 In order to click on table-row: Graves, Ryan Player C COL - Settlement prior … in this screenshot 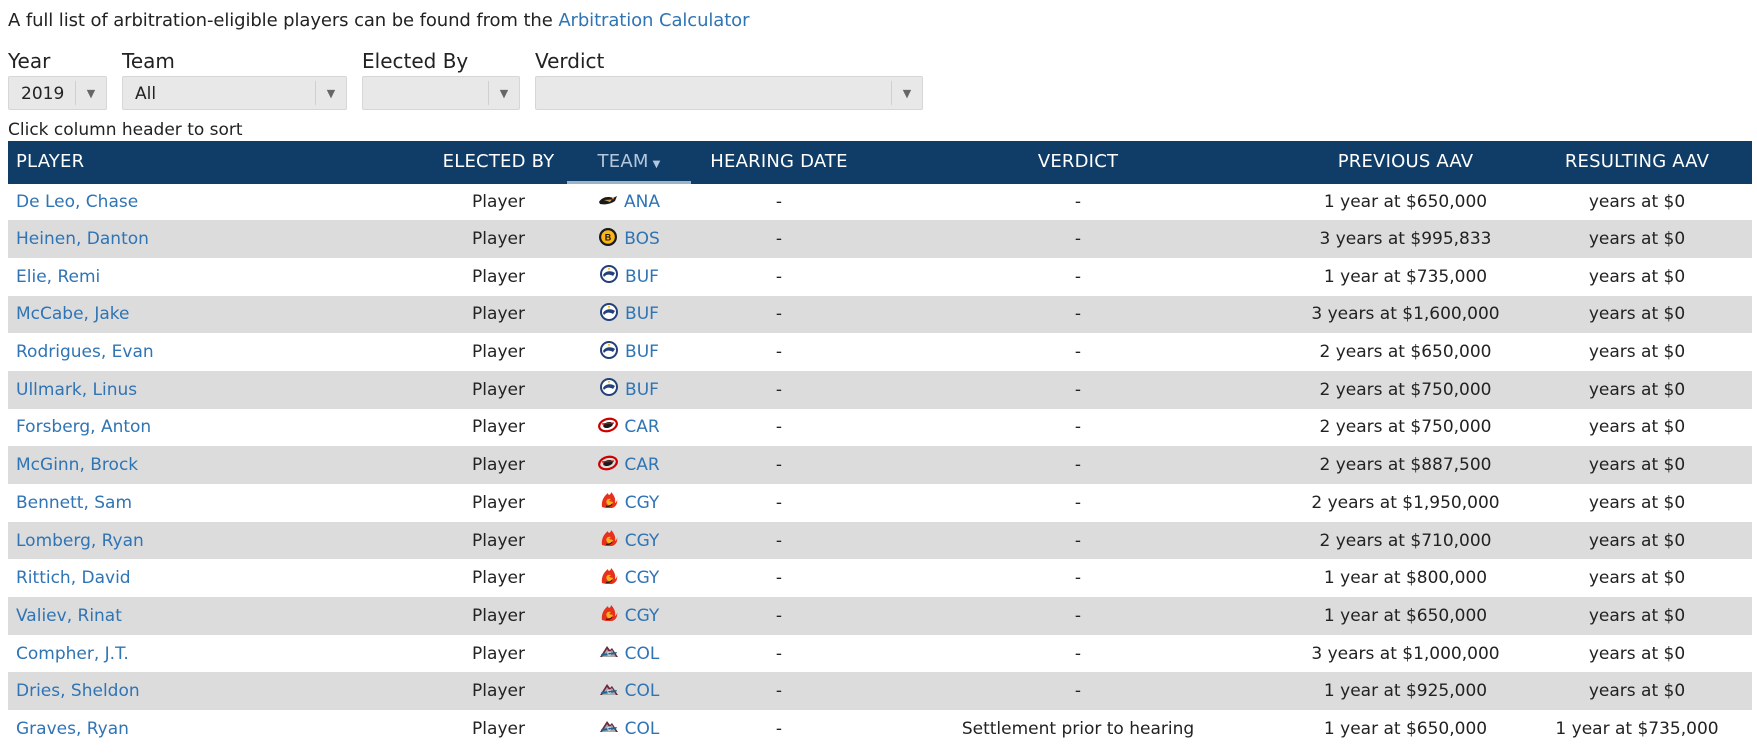, I will do `click(880, 729)`.